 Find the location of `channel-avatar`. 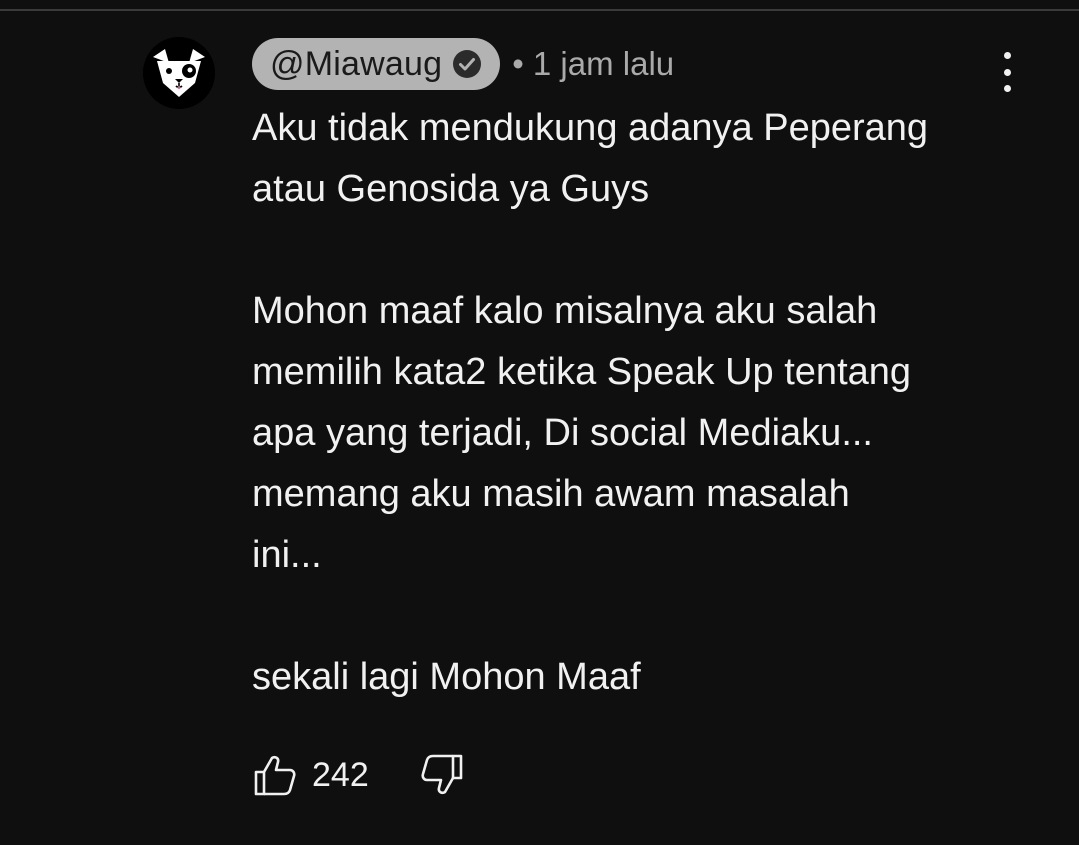

channel-avatar is located at coordinates (179, 73).